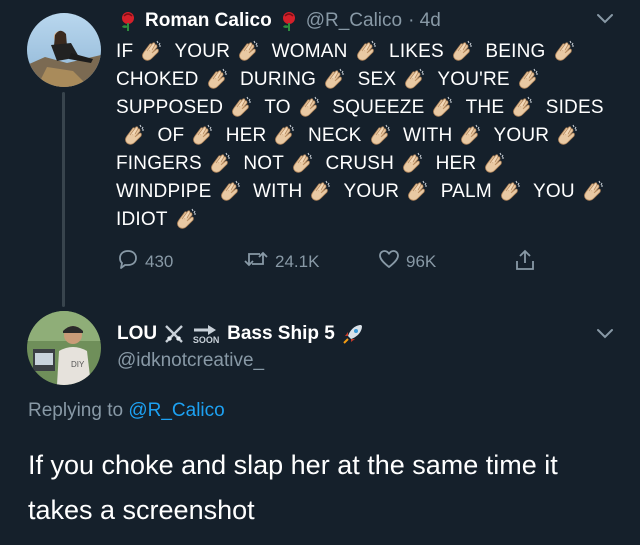 This screenshot has width=640, height=545. Describe the element at coordinates (353, 334) in the screenshot. I see `rocket-icon` at that location.